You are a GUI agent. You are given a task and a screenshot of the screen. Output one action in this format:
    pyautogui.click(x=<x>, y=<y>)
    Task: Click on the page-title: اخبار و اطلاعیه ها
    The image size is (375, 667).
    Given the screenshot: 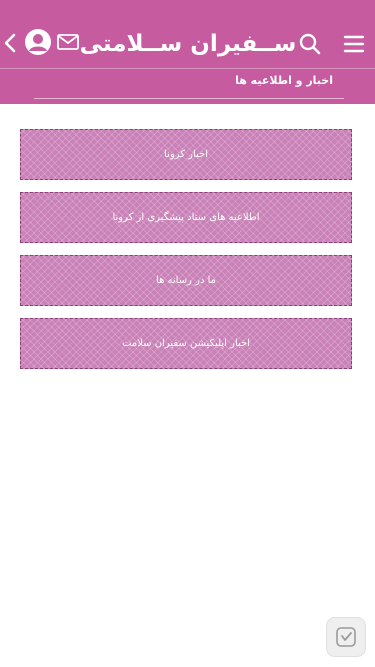 What is the action you would take?
    pyautogui.click(x=284, y=80)
    